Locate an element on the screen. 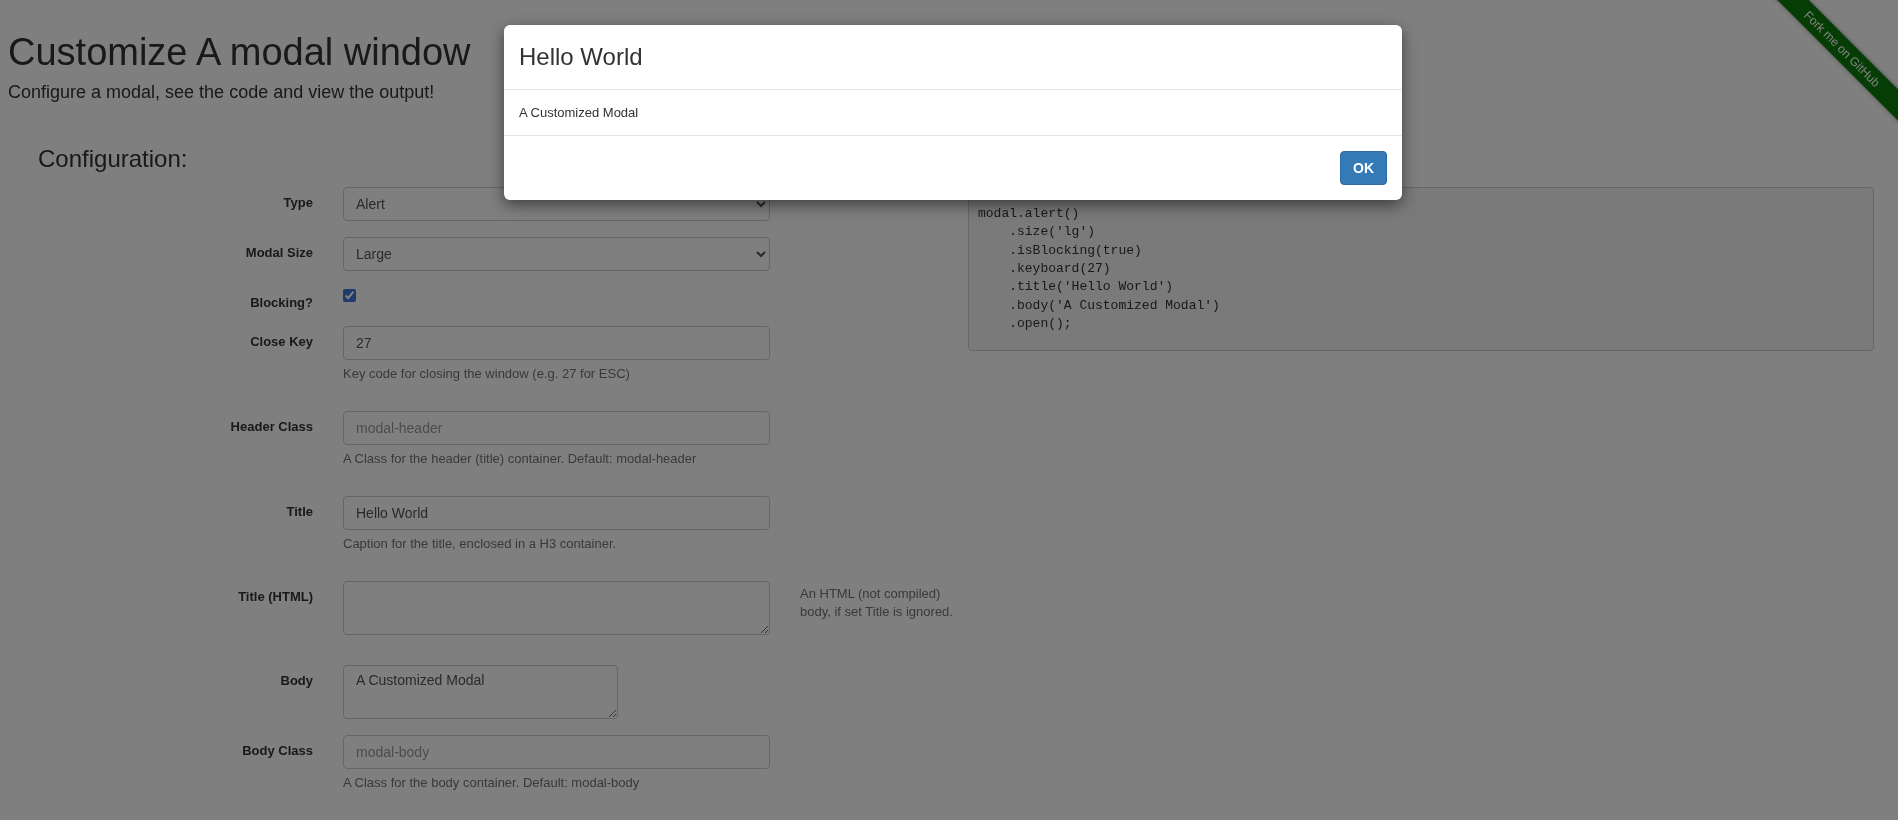  modal-body-text: A Customized Modal is located at coordinates (579, 113).